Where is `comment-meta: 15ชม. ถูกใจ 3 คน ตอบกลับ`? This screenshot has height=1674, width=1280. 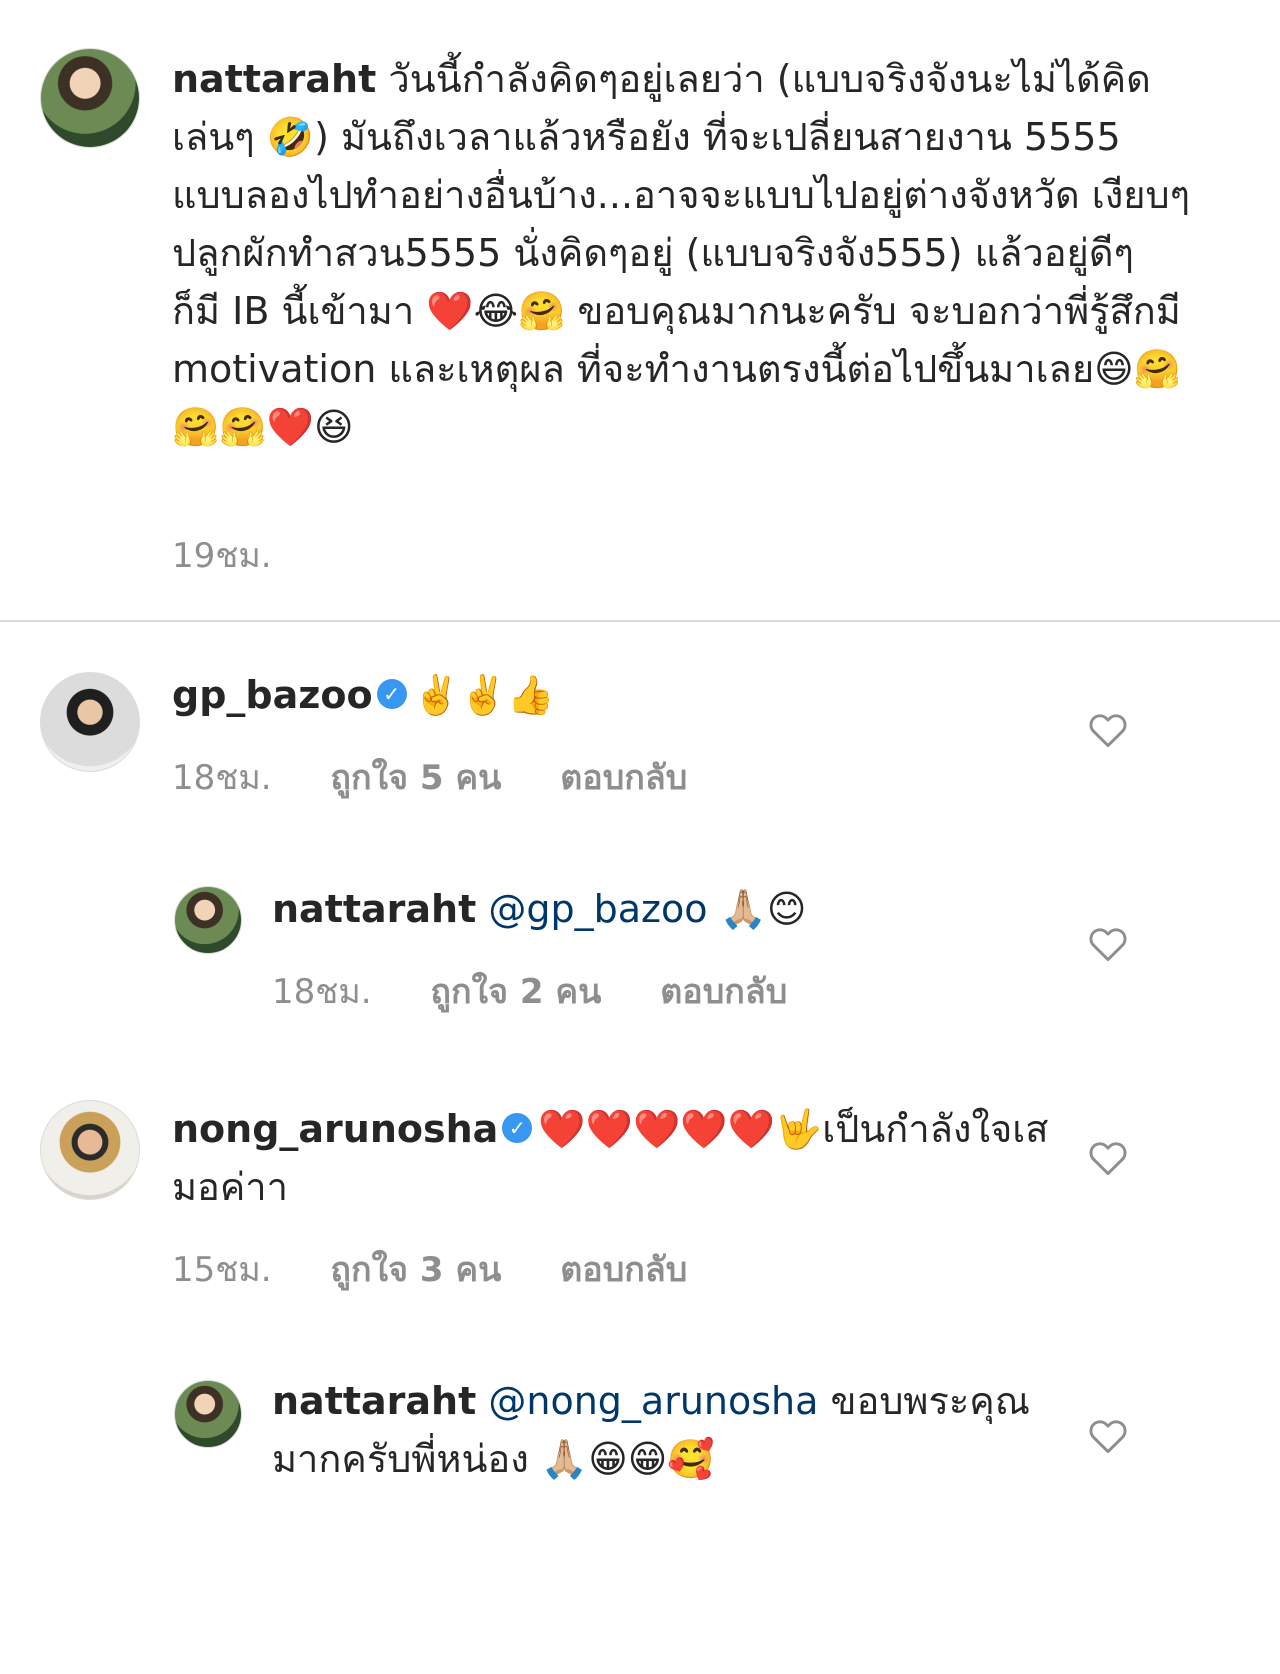
comment-meta: 15ชม. ถูกใจ 3 คน ตอบกลับ is located at coordinates (453, 1269).